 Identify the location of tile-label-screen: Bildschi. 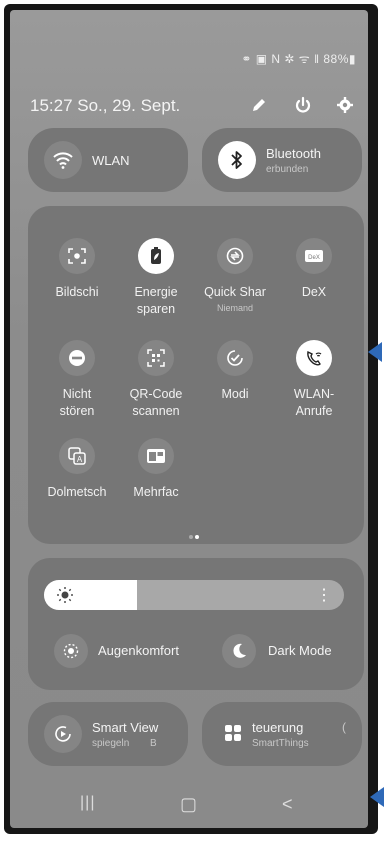
(77, 292).